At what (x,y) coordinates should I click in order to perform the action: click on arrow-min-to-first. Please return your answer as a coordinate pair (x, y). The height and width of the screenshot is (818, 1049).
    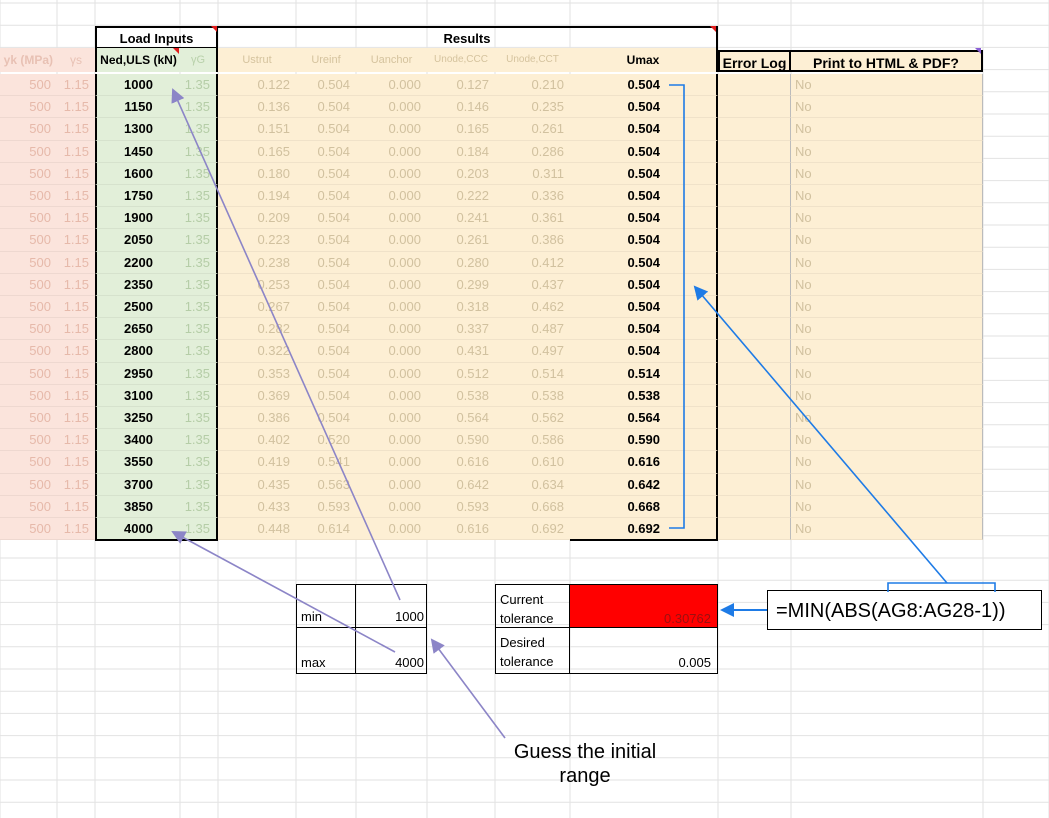
    Looking at the image, I should click on (286, 344).